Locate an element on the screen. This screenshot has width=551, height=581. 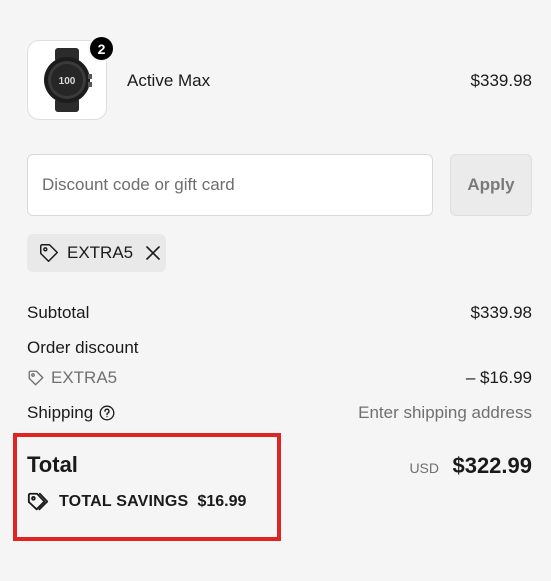
apply-button: Apply is located at coordinates (491, 185).